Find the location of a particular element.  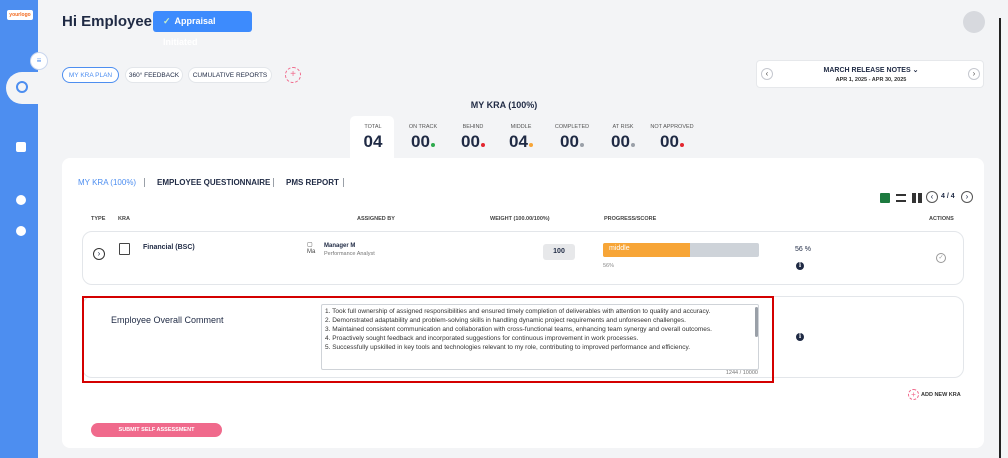

sidebar-toggle-icon: ≡ is located at coordinates (39, 61).